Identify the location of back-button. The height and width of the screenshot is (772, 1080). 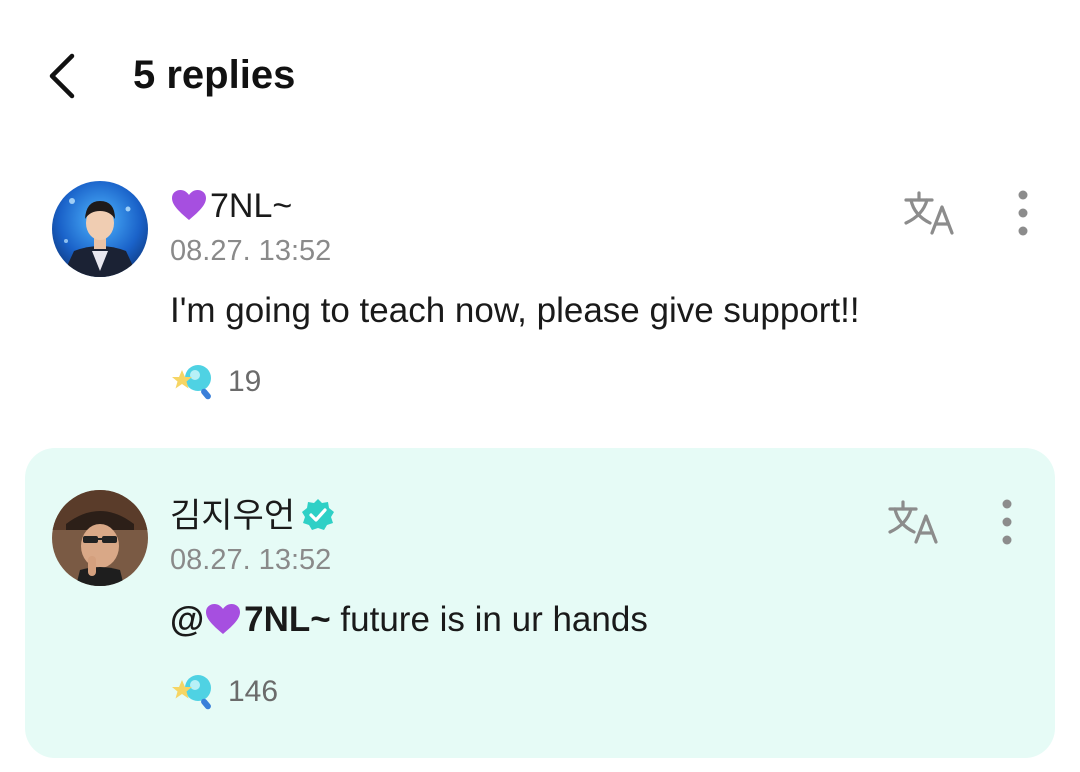
(62, 76).